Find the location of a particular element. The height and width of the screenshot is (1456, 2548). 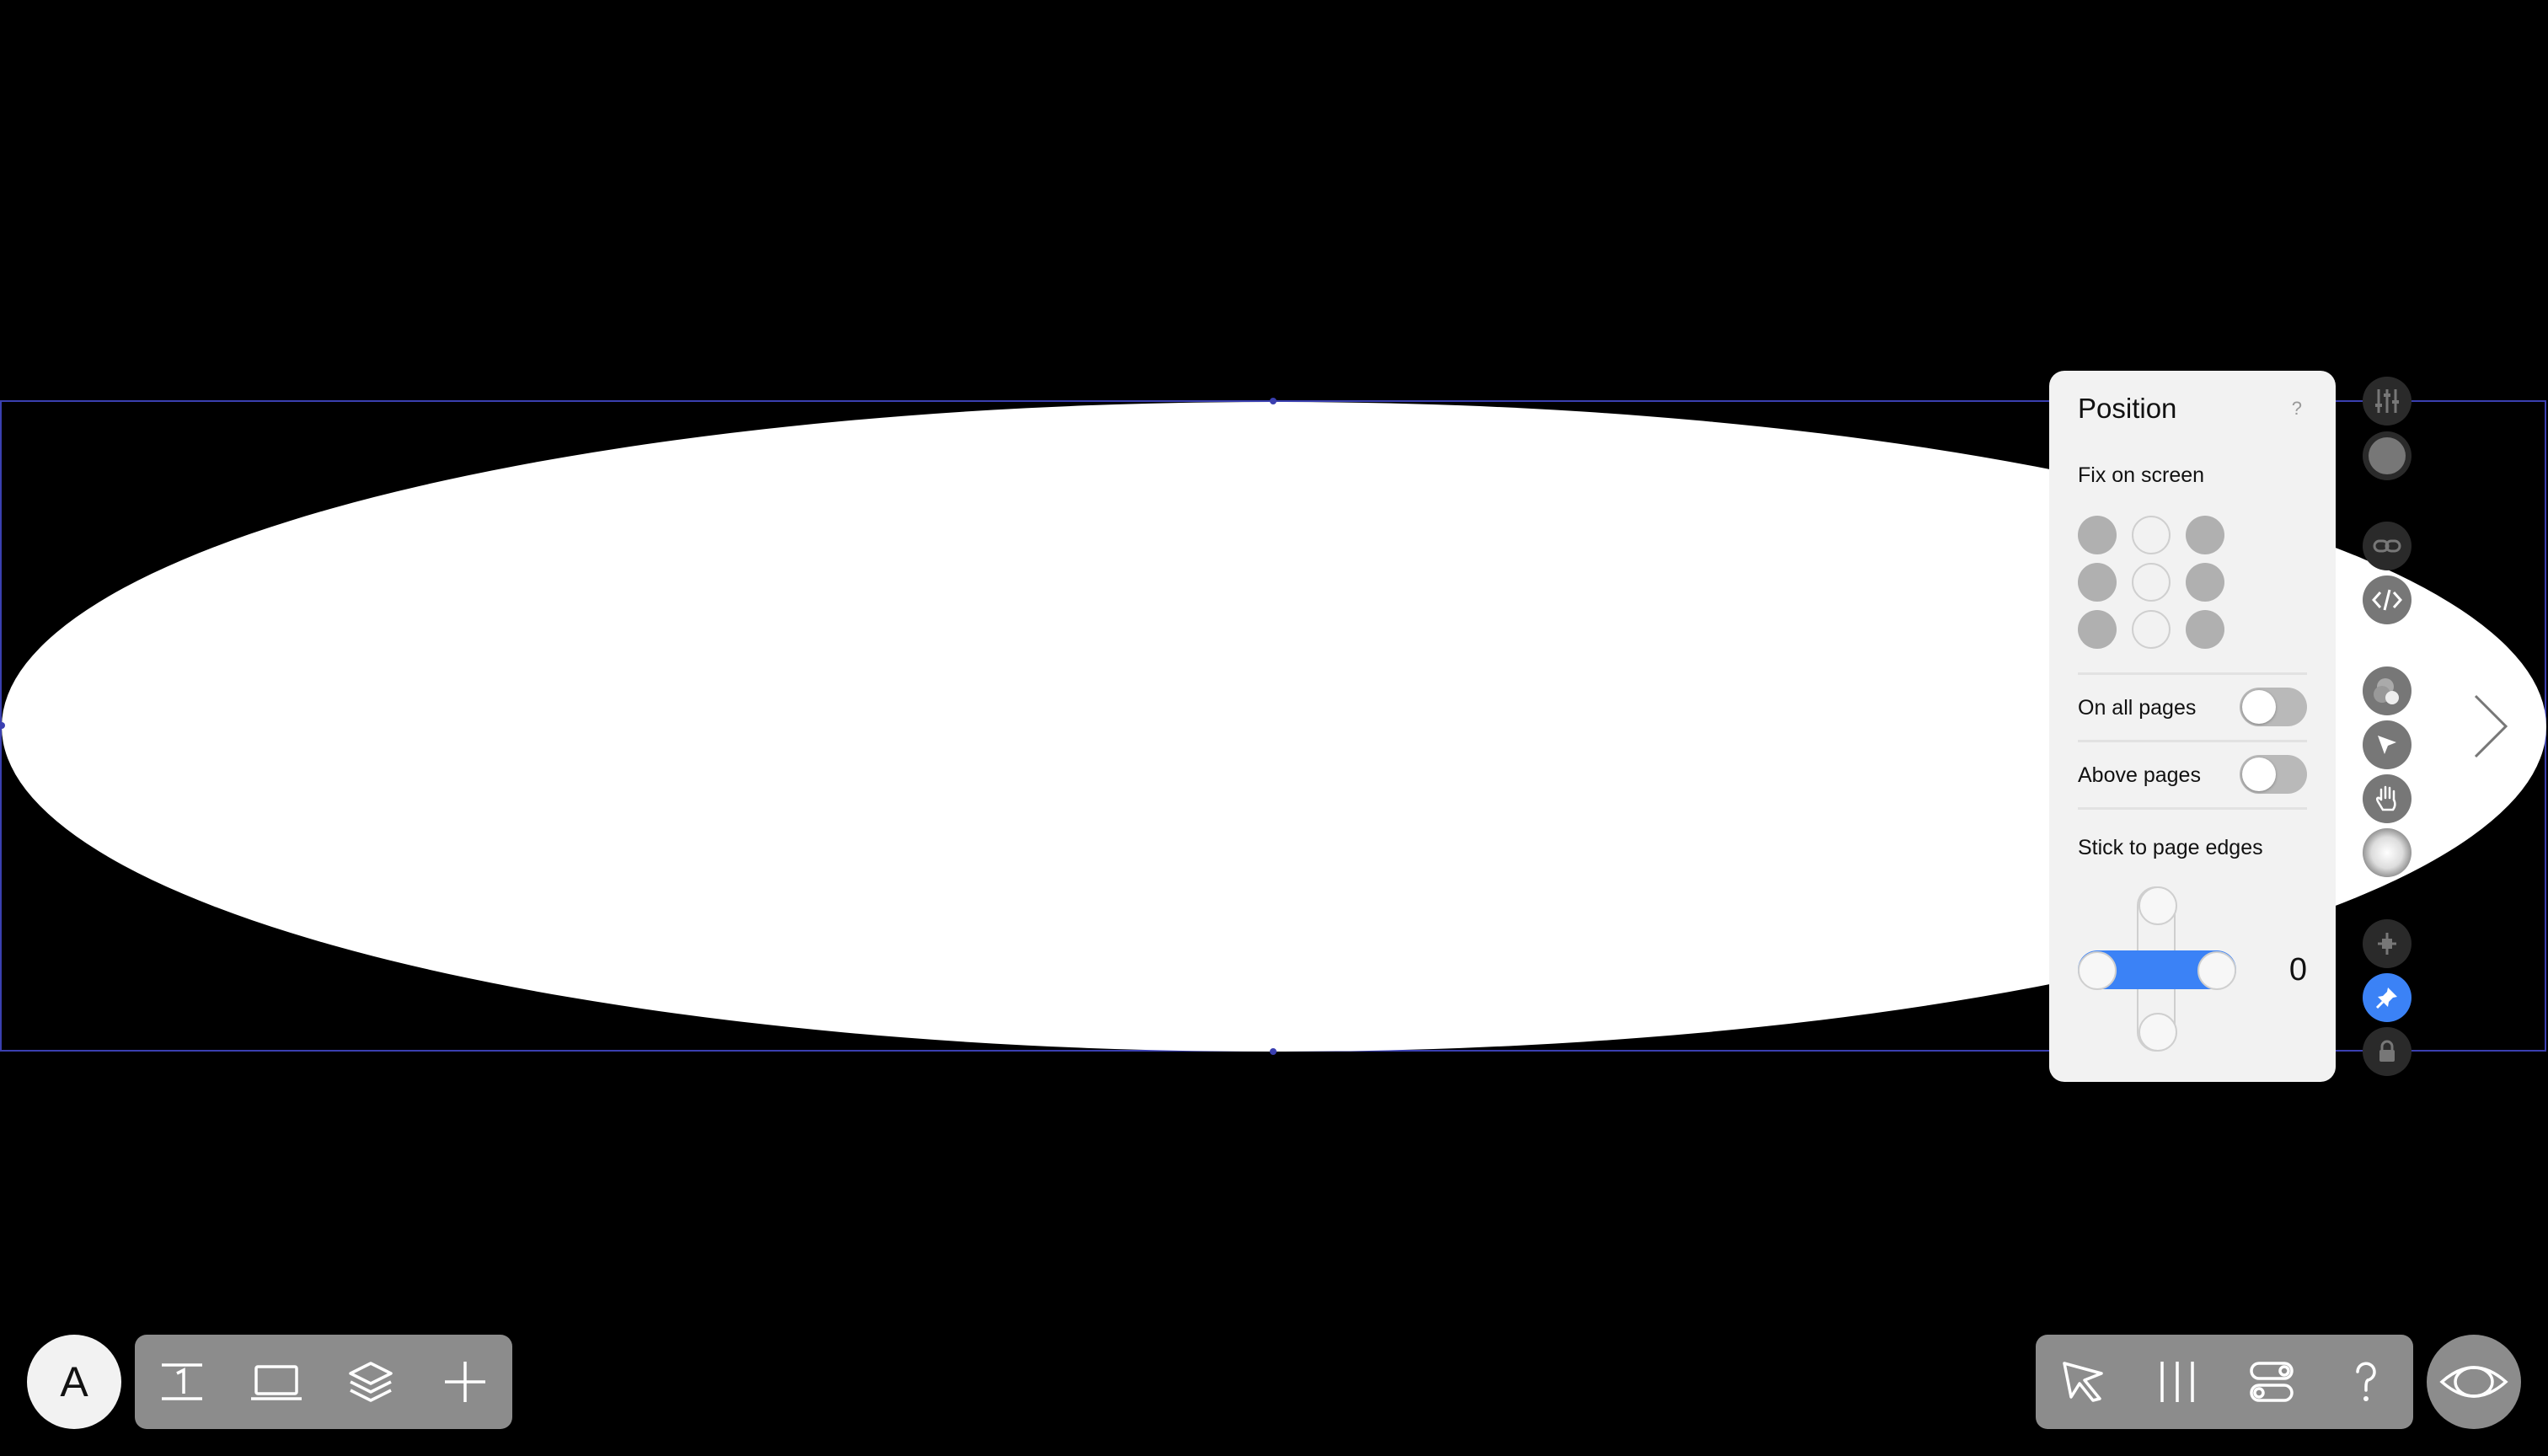

left-edge-knob is located at coordinates (2097, 970).